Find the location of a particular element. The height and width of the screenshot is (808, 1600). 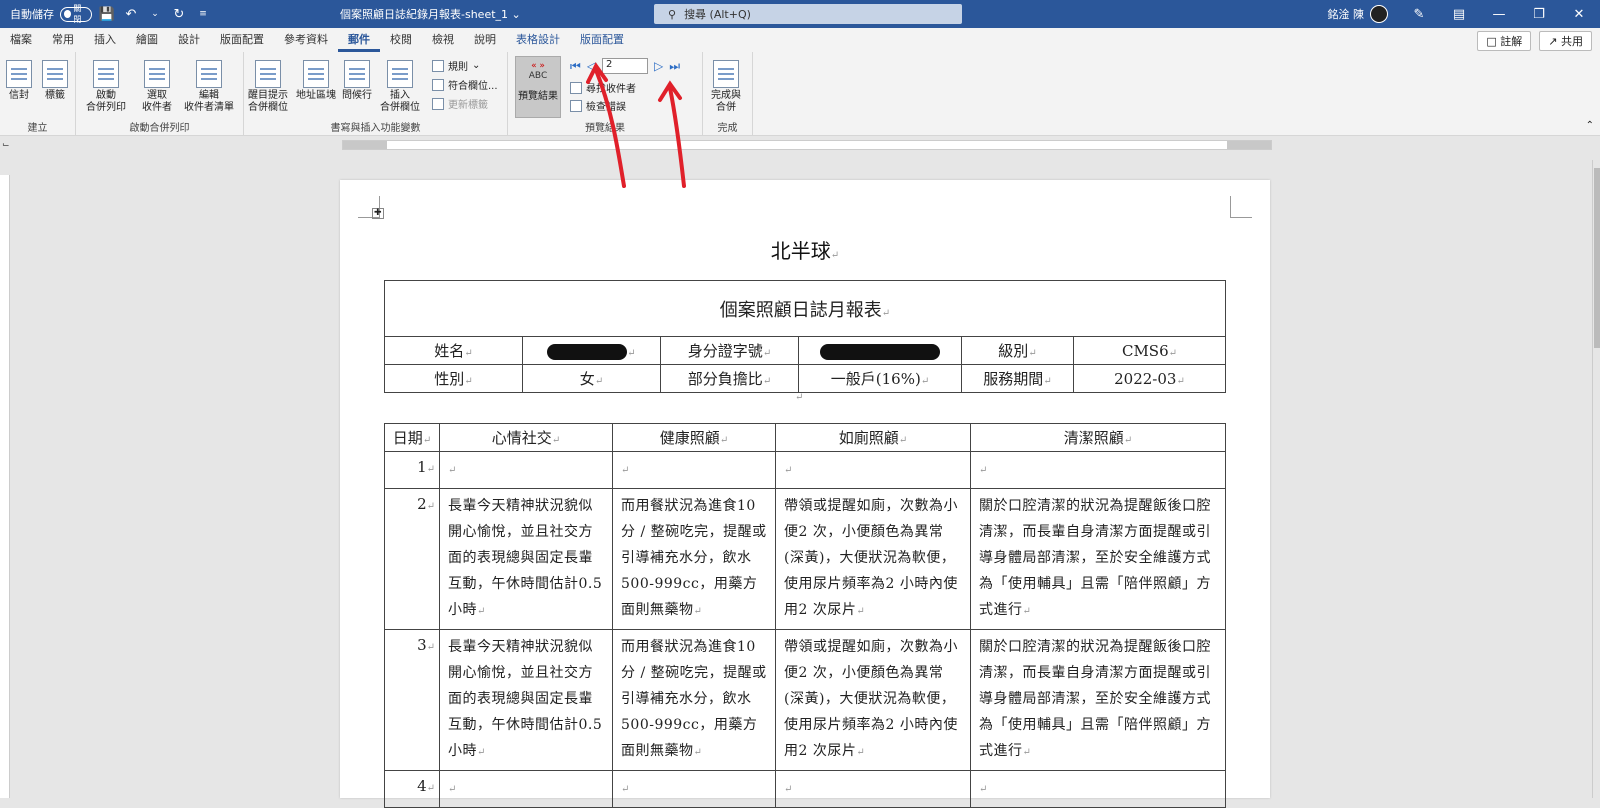

tab-4: 設計 is located at coordinates (189, 40).